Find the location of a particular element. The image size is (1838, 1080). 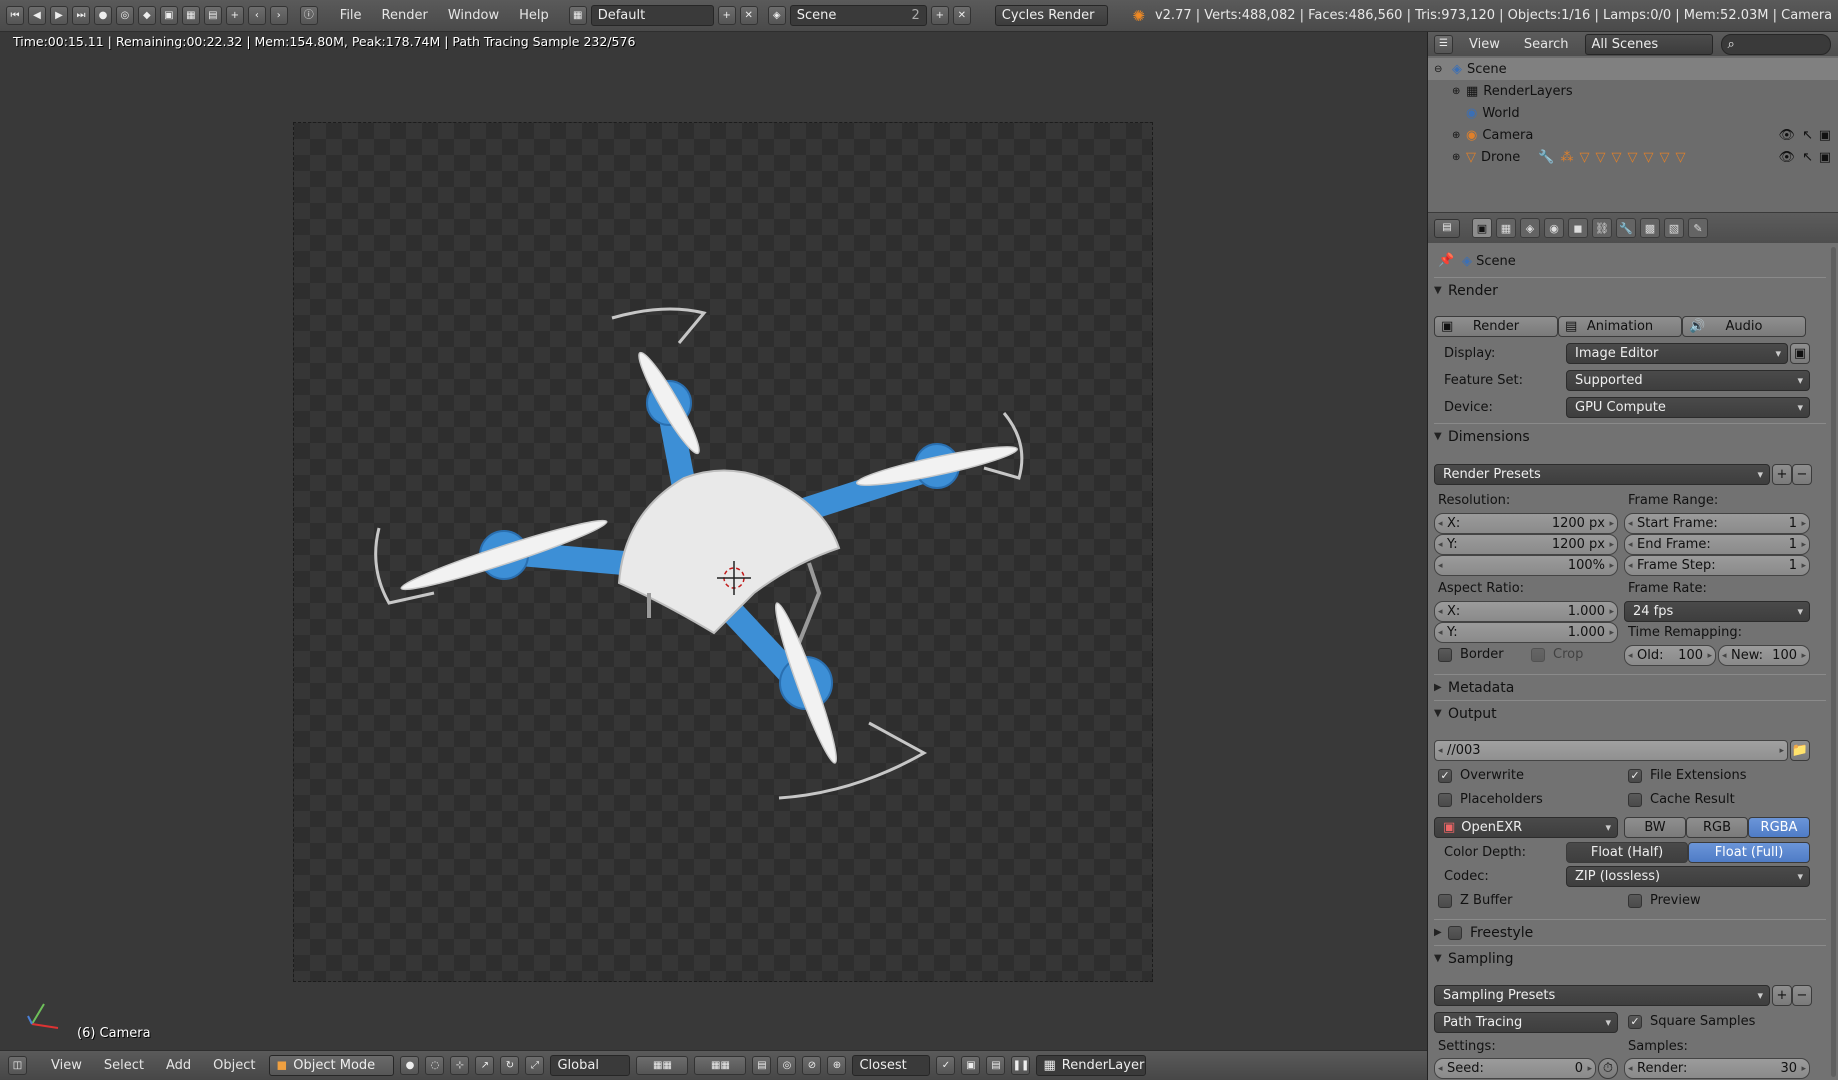

display-select: Image Editor is located at coordinates (1677, 353).